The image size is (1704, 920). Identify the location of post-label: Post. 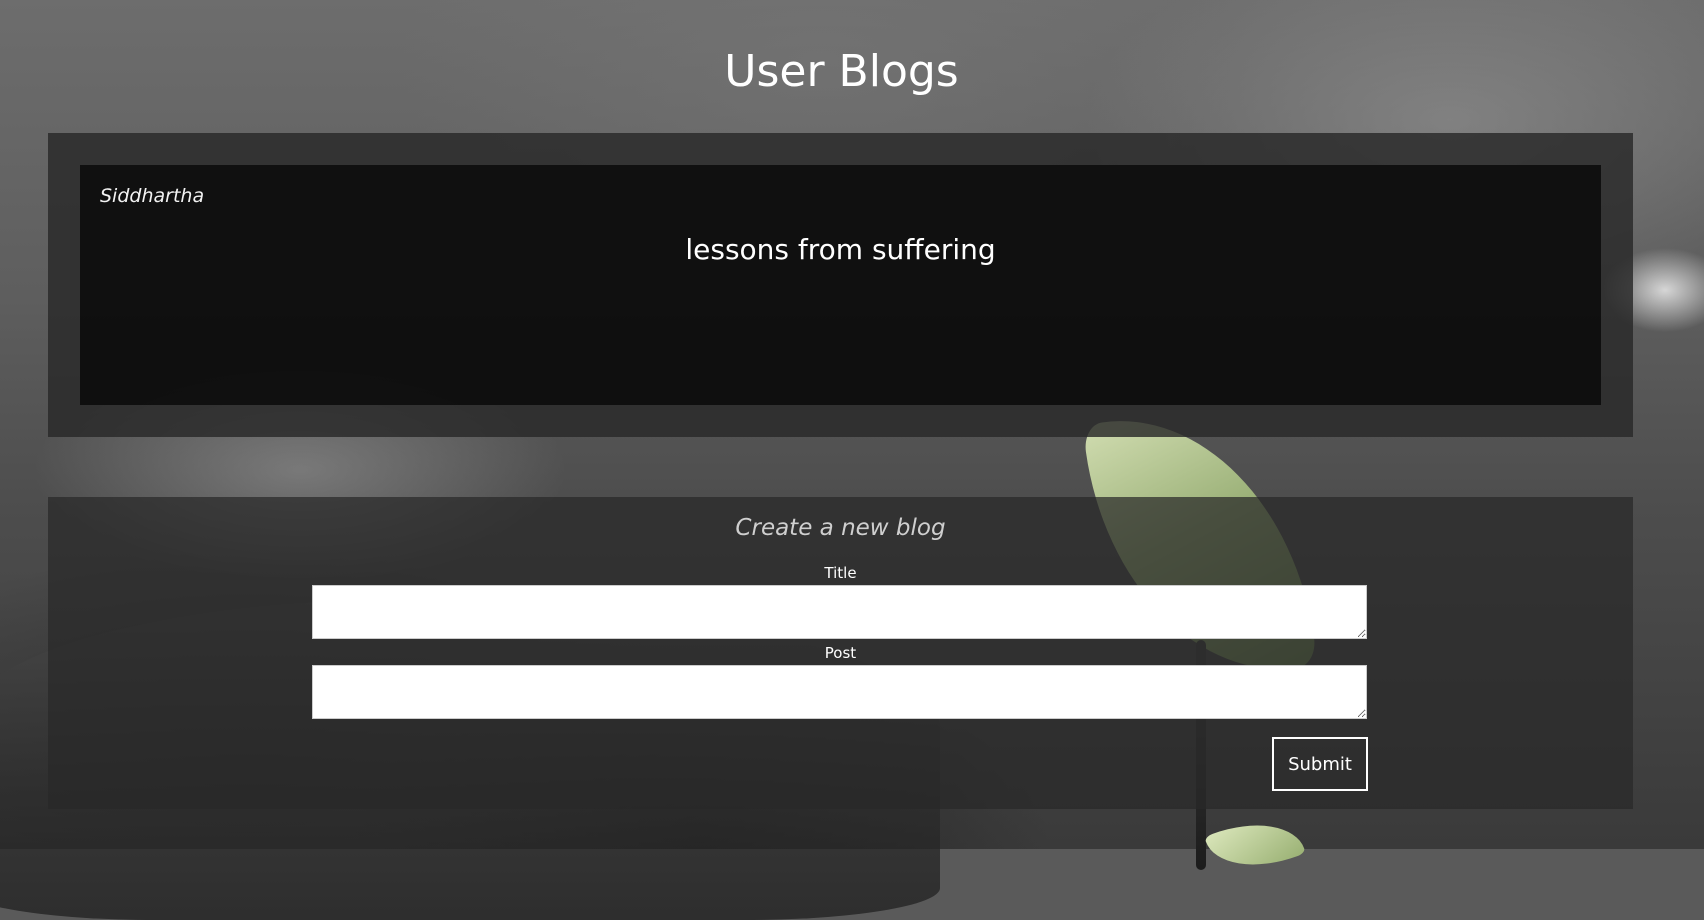
(840, 653).